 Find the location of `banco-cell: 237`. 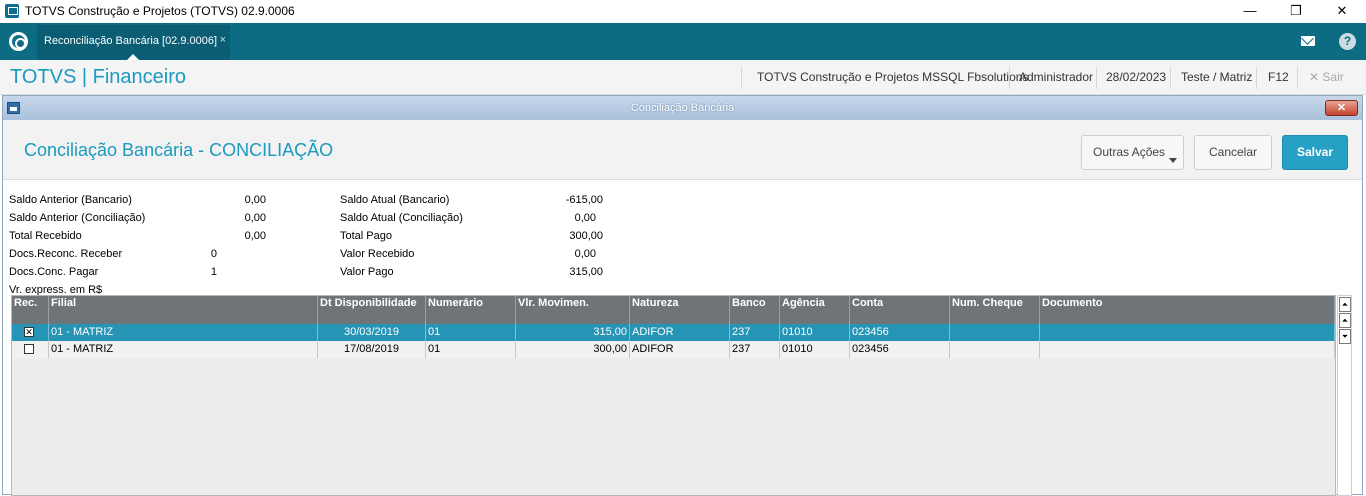

banco-cell: 237 is located at coordinates (755, 349).